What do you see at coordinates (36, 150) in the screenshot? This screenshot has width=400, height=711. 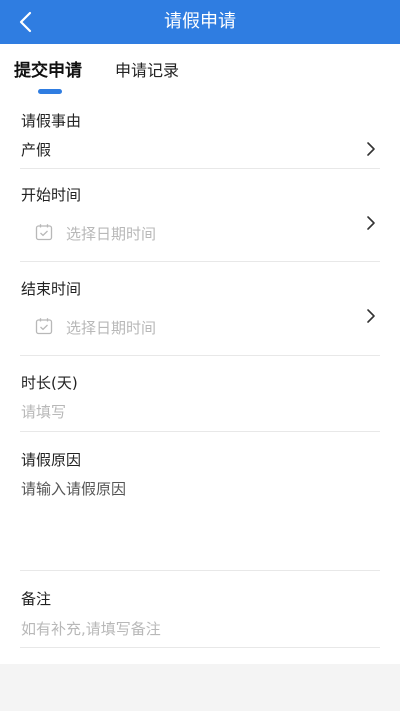 I see `leave-type-value: 产假` at bounding box center [36, 150].